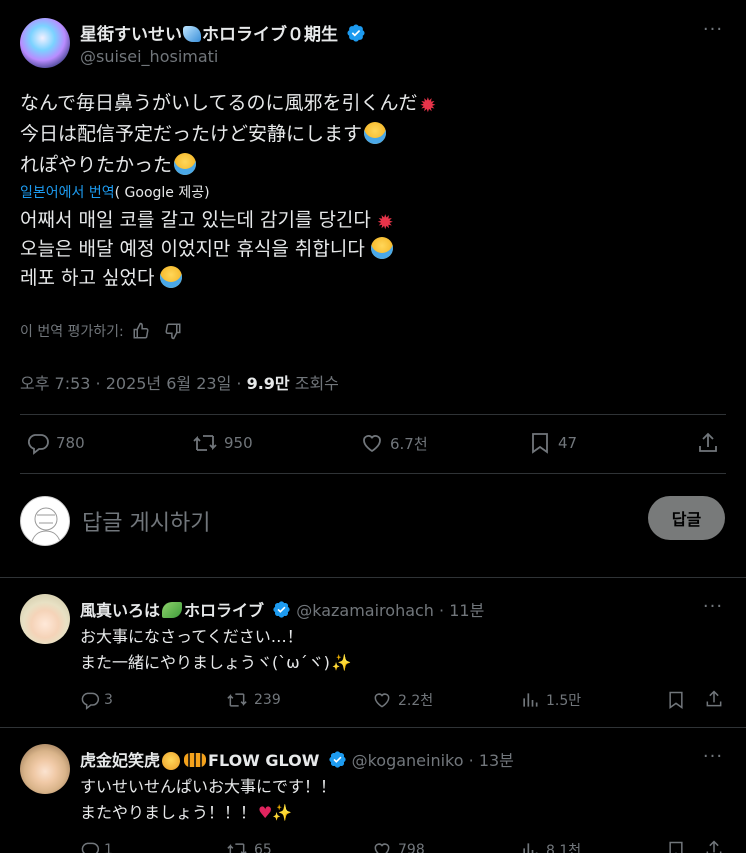 The height and width of the screenshot is (853, 746). Describe the element at coordinates (108, 847) in the screenshot. I see `reply-count: 1` at that location.